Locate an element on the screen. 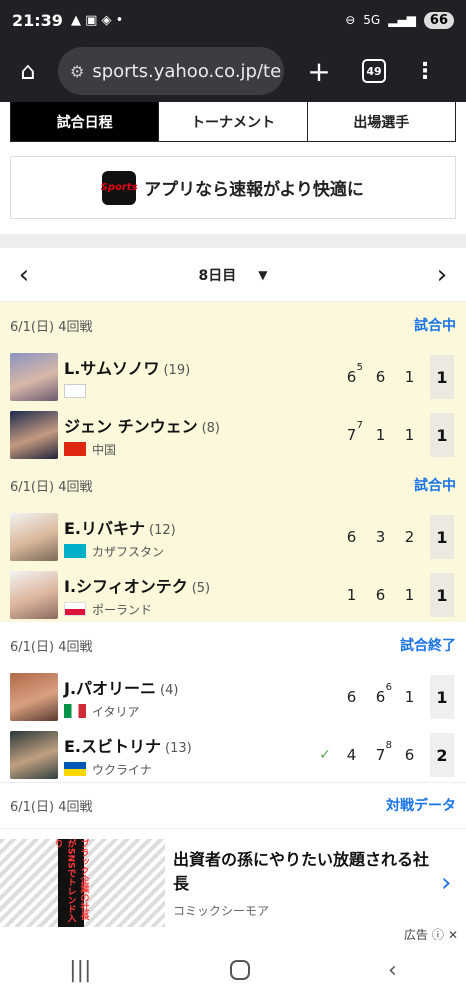  divider is located at coordinates (233, 828).